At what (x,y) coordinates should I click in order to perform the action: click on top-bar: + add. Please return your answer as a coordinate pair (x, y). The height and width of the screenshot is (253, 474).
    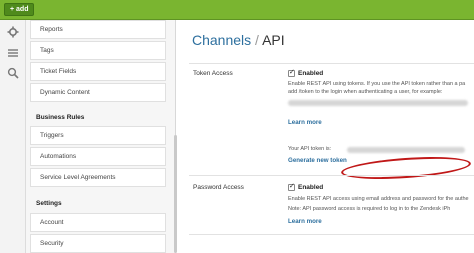
    Looking at the image, I should click on (237, 10).